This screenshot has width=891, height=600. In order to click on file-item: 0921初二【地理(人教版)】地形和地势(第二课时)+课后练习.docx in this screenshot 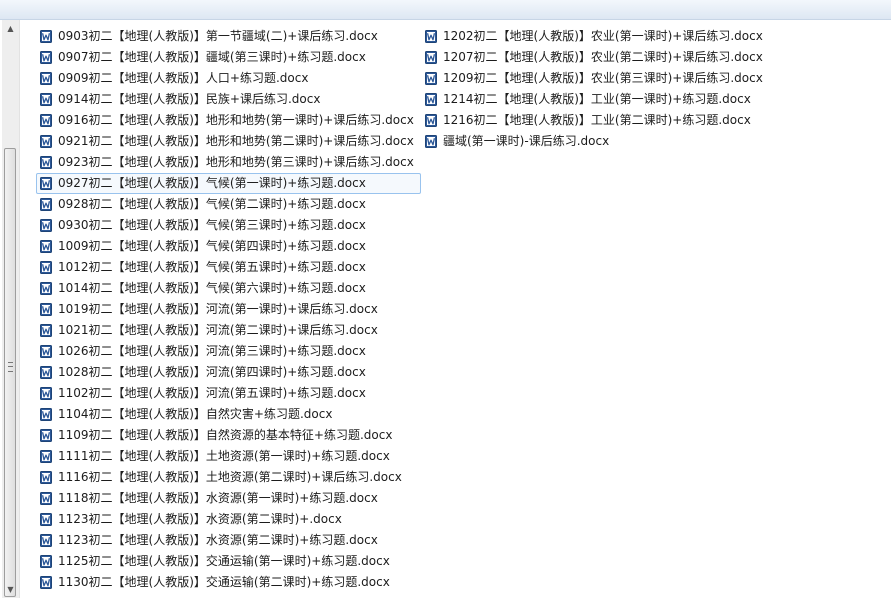, I will do `click(228, 141)`.